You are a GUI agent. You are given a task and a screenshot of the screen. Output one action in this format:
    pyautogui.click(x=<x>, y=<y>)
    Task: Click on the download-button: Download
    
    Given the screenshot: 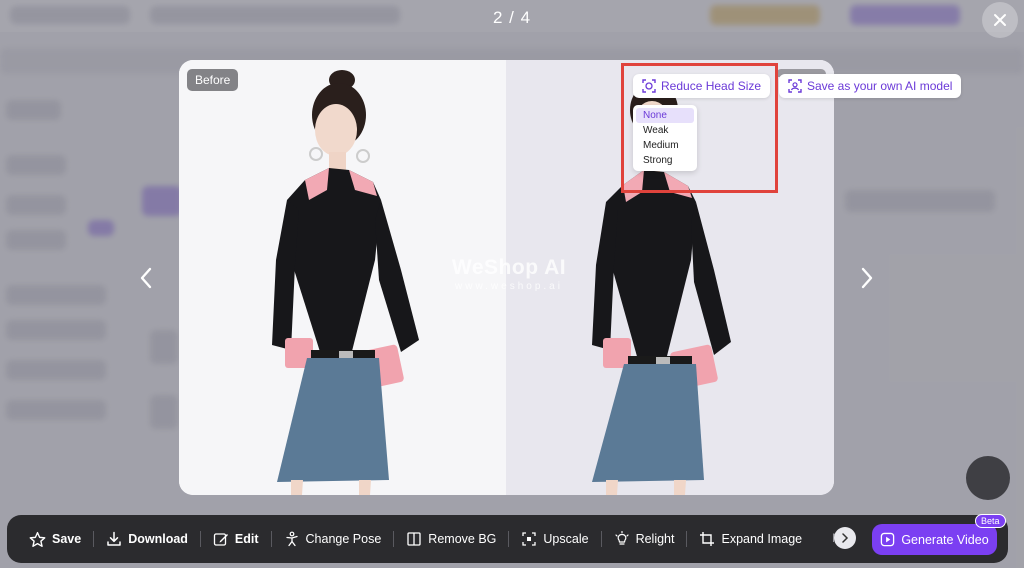 What is the action you would take?
    pyautogui.click(x=147, y=539)
    